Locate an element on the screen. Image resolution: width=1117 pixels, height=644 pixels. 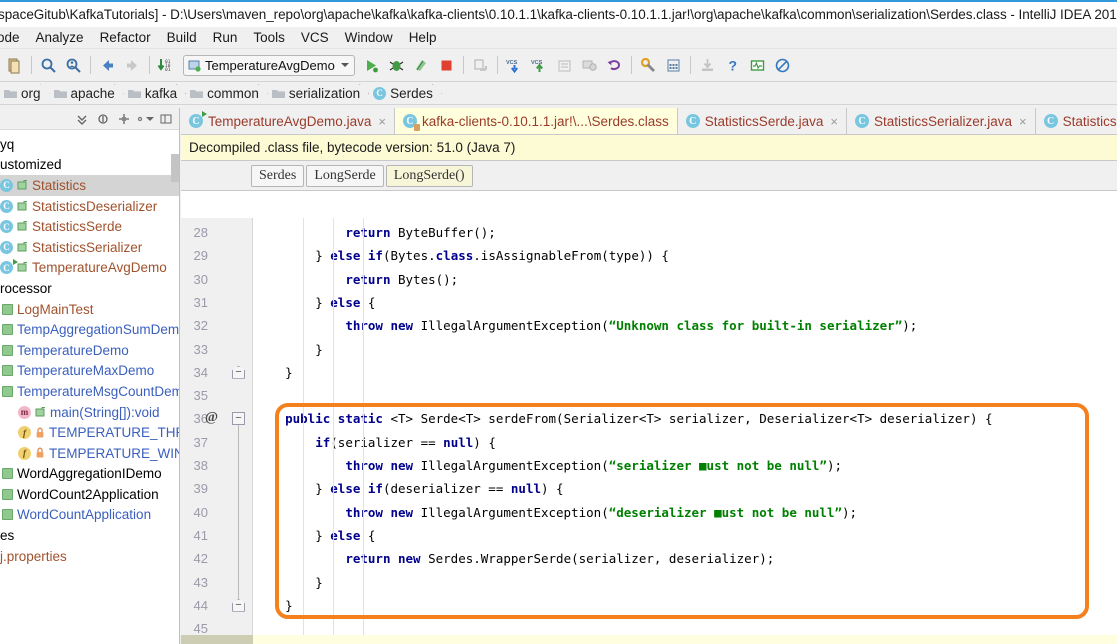
horizontal-scrollbar-left is located at coordinates (217, 639).